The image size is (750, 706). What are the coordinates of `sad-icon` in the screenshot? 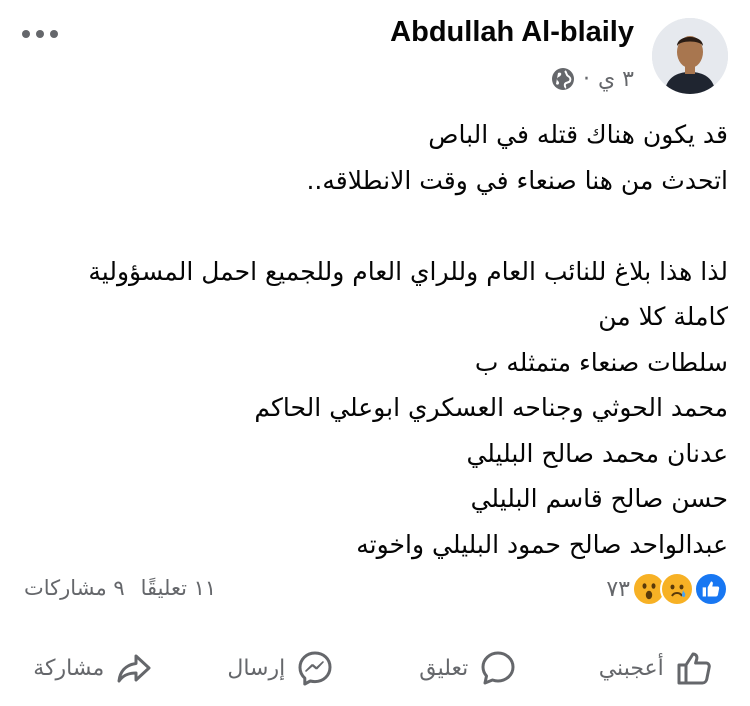 It's located at (677, 589).